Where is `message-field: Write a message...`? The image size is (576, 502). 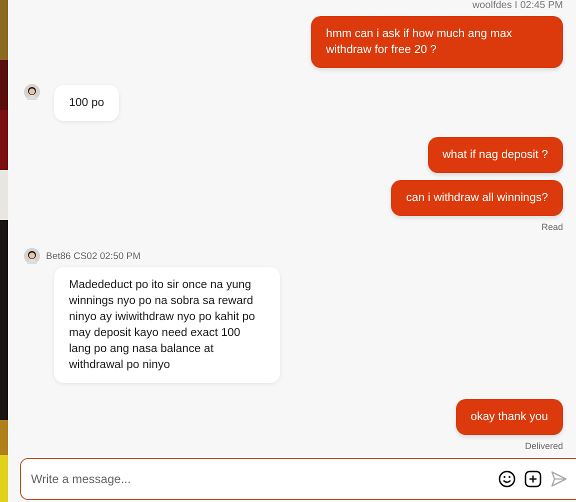 message-field: Write a message... is located at coordinates (298, 479).